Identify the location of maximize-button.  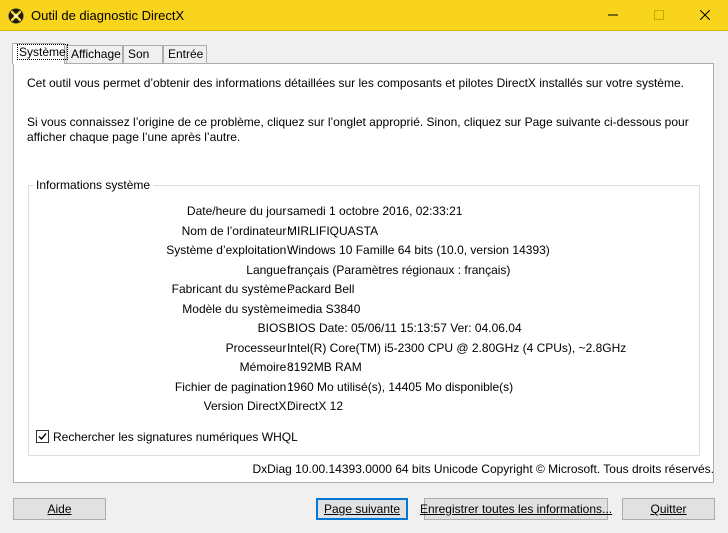
(659, 15).